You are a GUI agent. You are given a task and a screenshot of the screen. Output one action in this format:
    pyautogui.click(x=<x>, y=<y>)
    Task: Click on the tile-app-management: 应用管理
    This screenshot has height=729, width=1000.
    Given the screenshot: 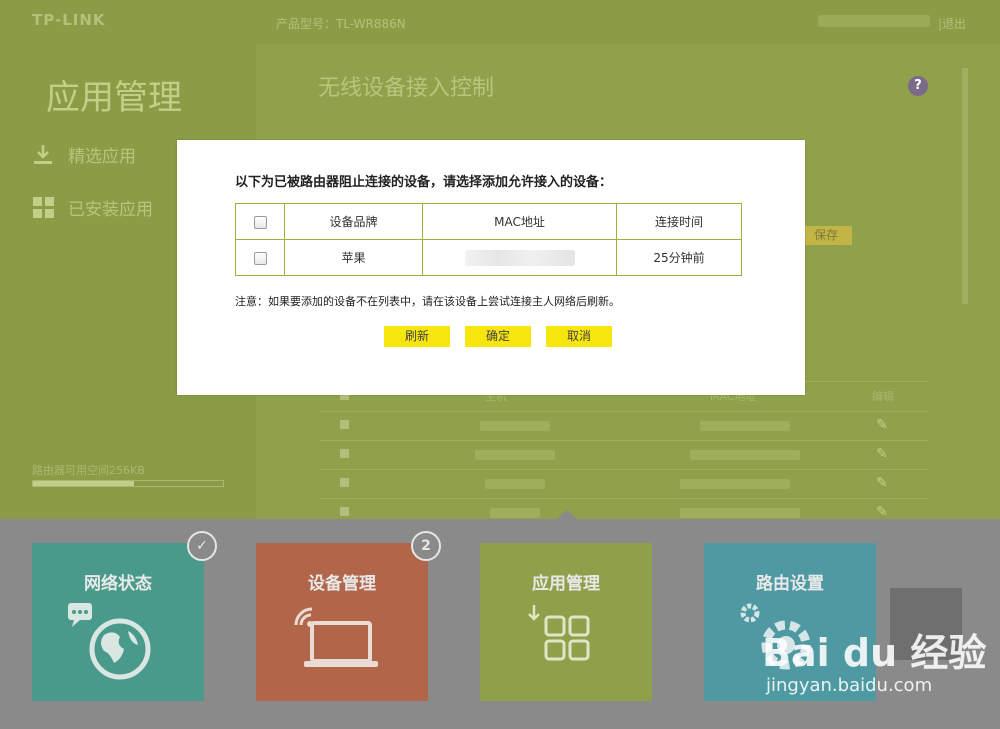 What is the action you would take?
    pyautogui.click(x=566, y=622)
    